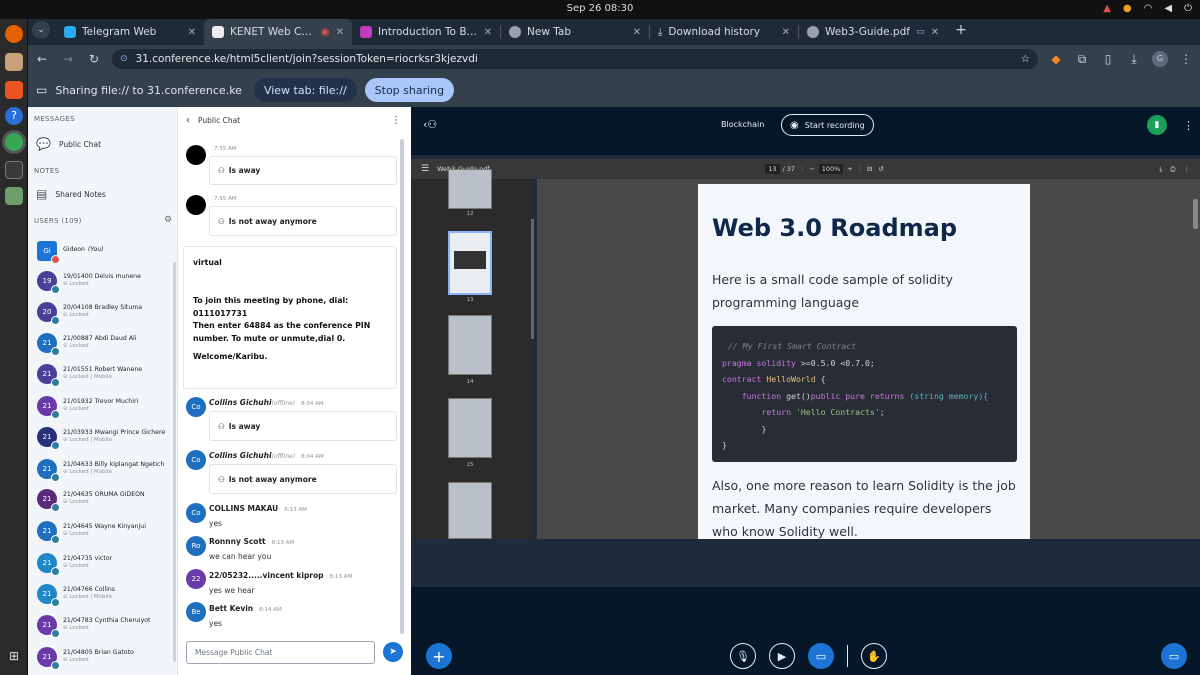 The width and height of the screenshot is (1200, 675). Describe the element at coordinates (168, 220) in the screenshot. I see `users-settings-gear-icon: ⚙` at that location.